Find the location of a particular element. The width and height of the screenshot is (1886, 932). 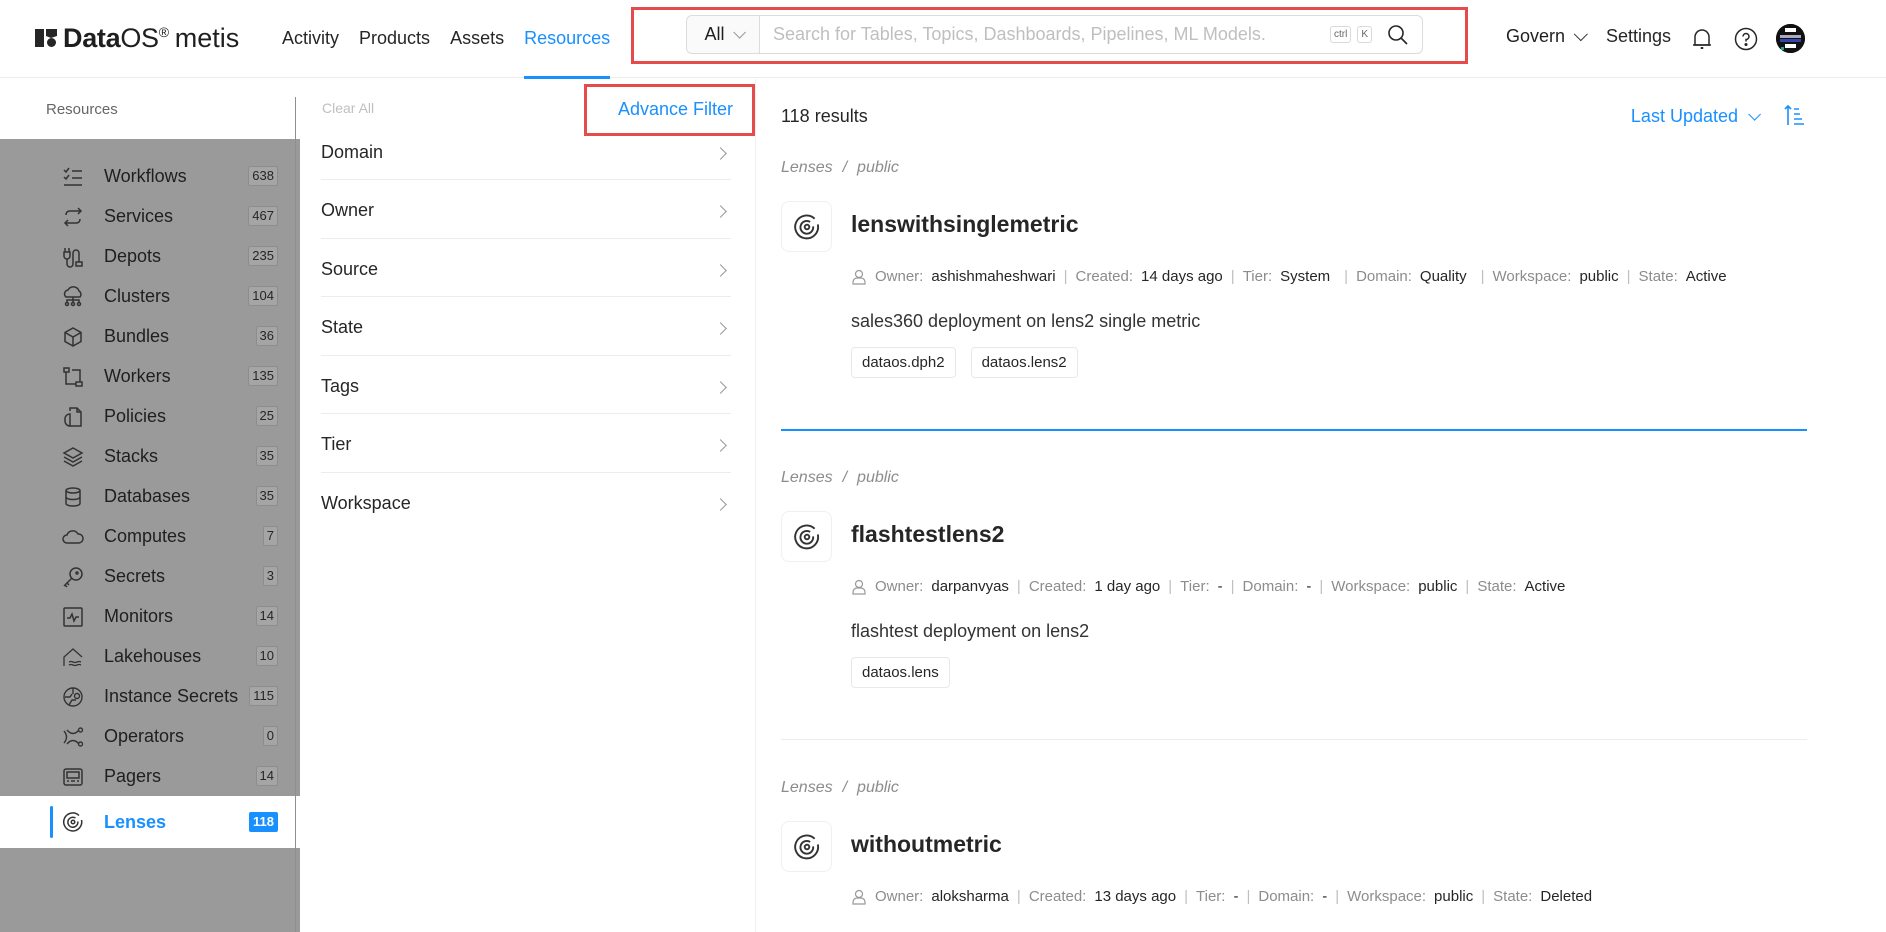

sidebar-divider is located at coordinates (295, 514).